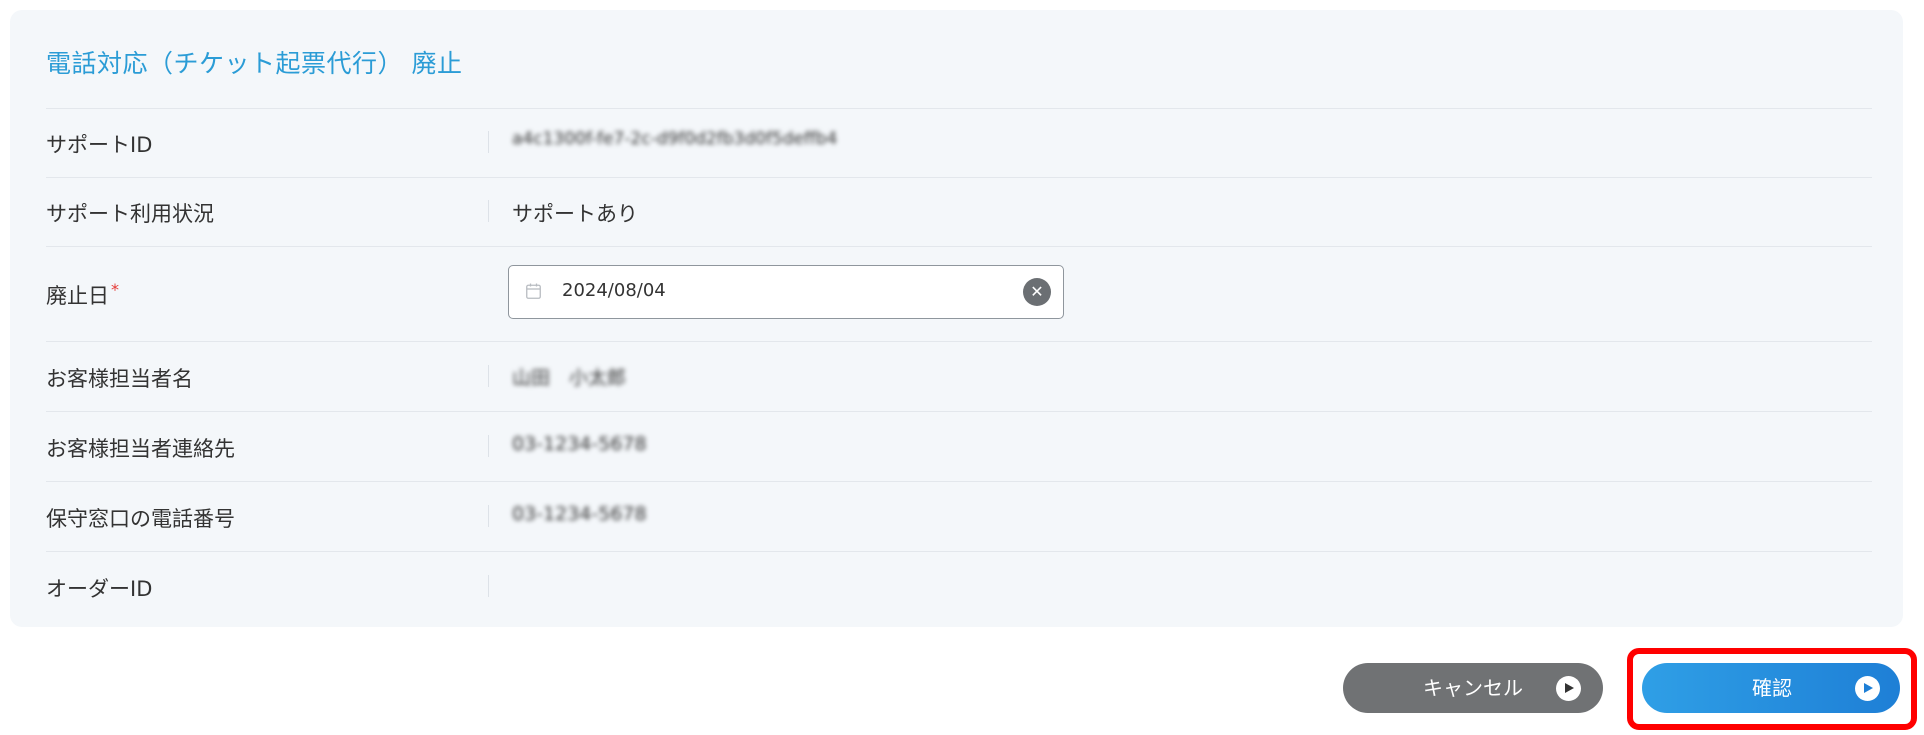  I want to click on confirm-button: 確認, so click(1771, 688).